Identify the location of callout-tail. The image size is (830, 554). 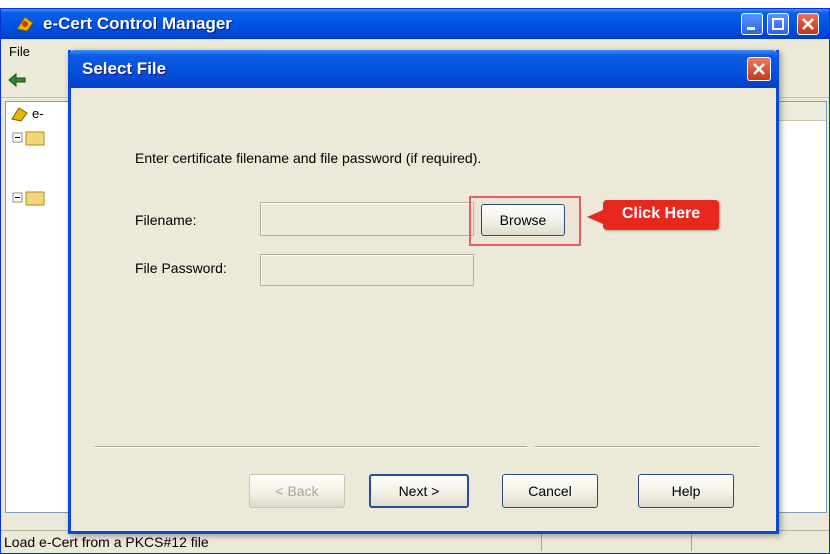
(595, 217).